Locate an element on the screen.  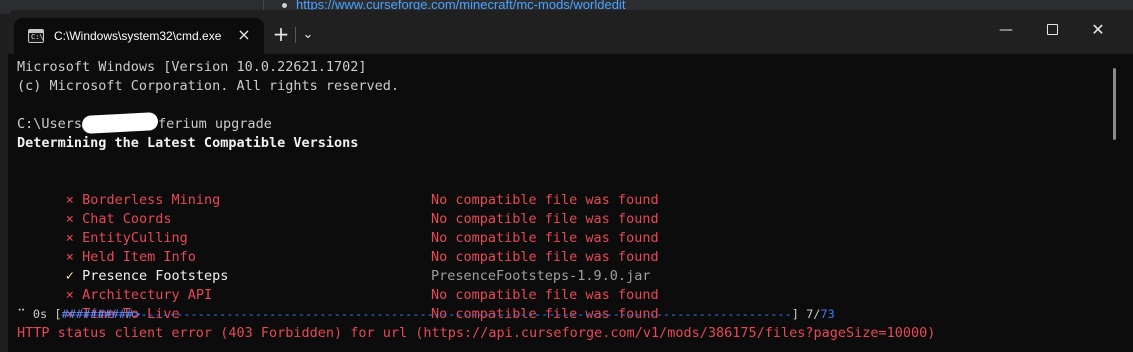
maximize-button is located at coordinates (1052, 30).